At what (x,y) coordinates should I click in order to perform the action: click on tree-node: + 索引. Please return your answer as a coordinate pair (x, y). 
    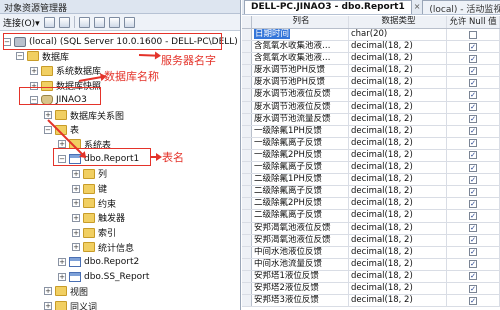
    Looking at the image, I should click on (94, 232).